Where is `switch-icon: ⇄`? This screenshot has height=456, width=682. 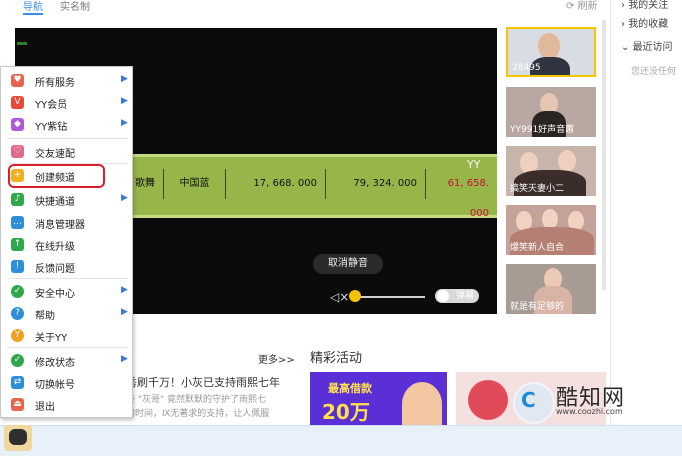 switch-icon: ⇄ is located at coordinates (17, 382).